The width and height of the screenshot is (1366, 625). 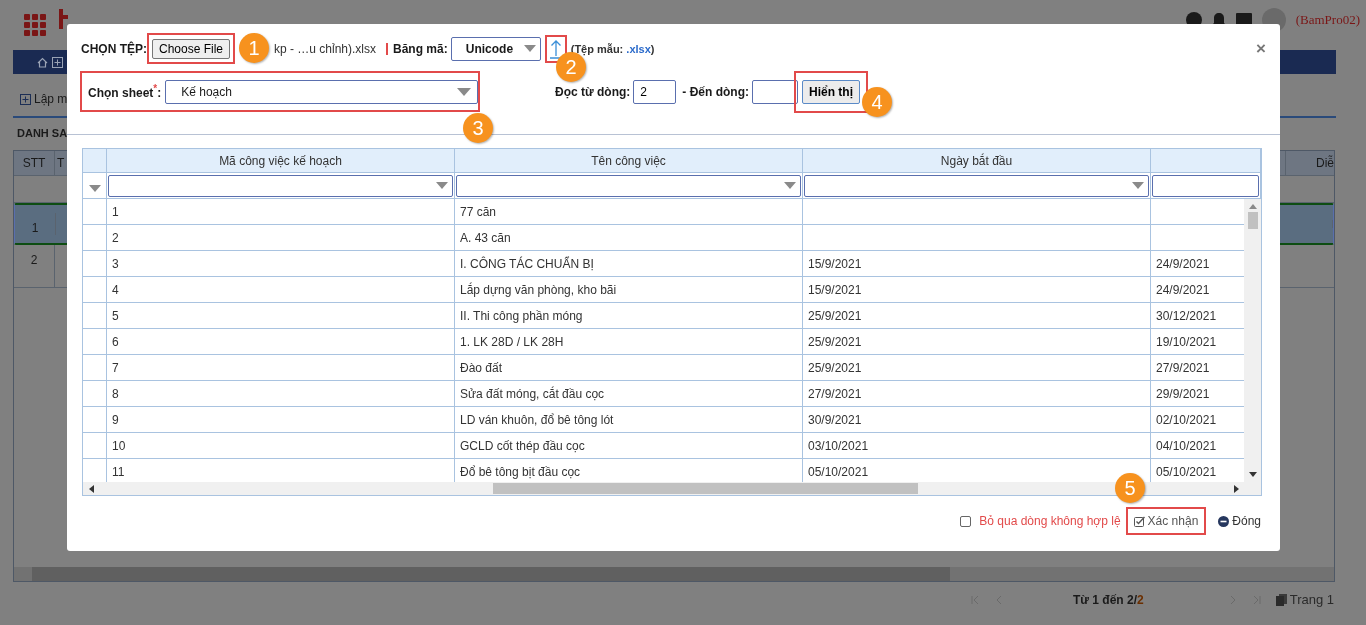 What do you see at coordinates (1324, 163) in the screenshot?
I see `column-header: Diễ` at bounding box center [1324, 163].